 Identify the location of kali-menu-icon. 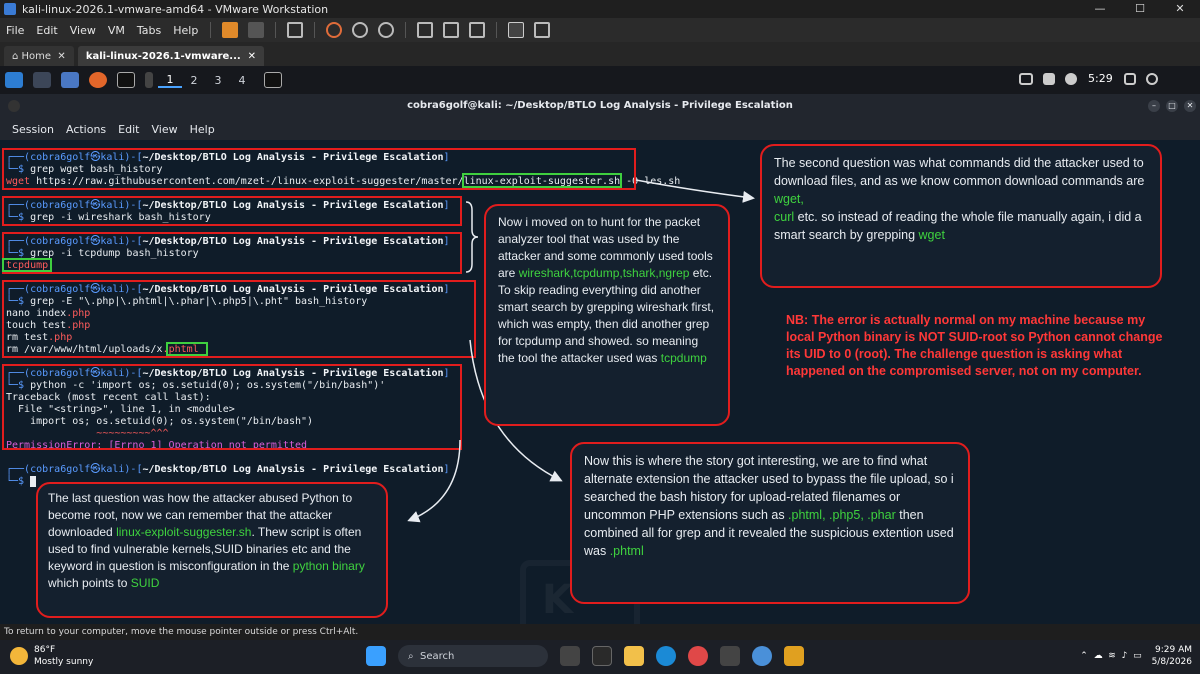
(14, 80).